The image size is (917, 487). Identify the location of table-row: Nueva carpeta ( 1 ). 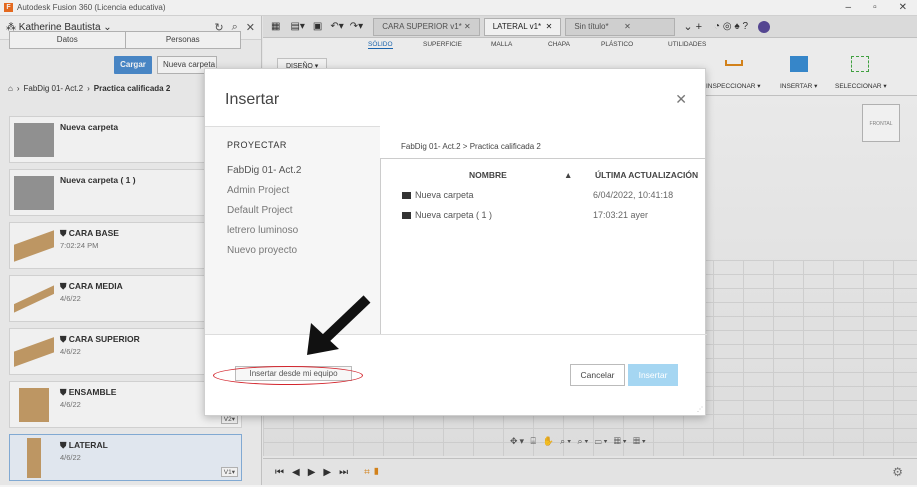
(447, 215).